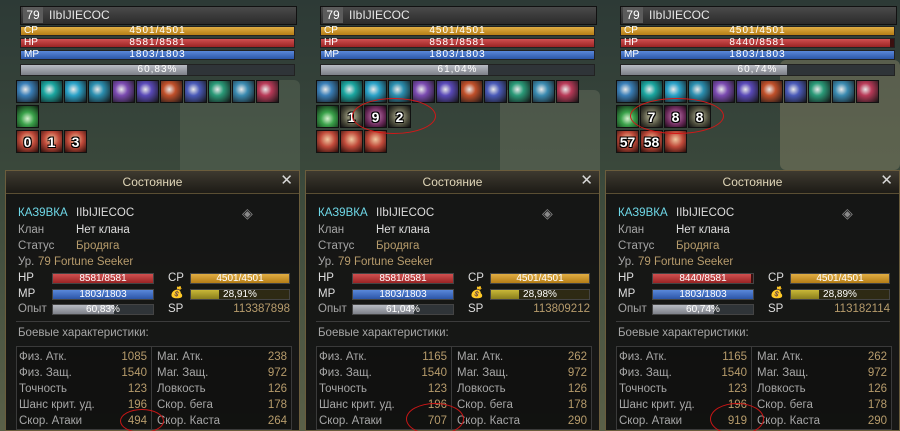  Describe the element at coordinates (326, 278) in the screenshot. I see `char-hp-label: HP` at that location.